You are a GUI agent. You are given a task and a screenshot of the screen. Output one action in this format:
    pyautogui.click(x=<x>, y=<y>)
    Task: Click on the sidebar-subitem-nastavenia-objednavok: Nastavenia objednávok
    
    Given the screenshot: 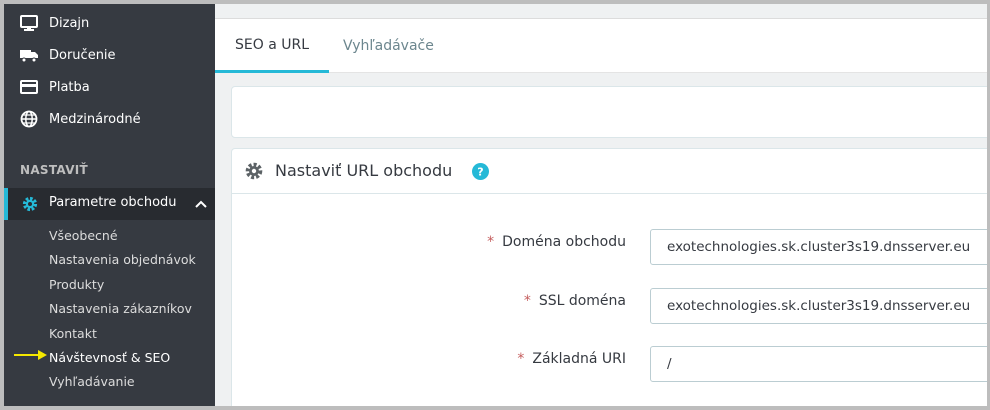 What is the action you would take?
    pyautogui.click(x=122, y=259)
    